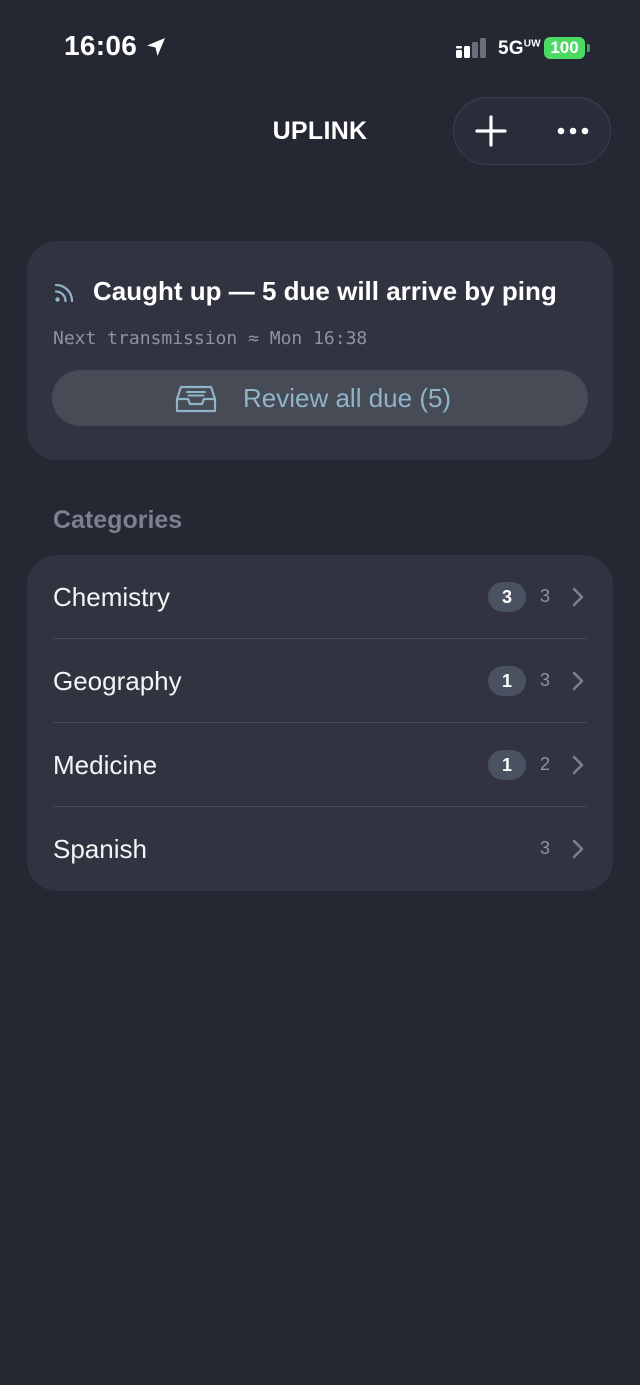 This screenshot has width=640, height=1385. I want to click on category-label: Geography, so click(117, 681).